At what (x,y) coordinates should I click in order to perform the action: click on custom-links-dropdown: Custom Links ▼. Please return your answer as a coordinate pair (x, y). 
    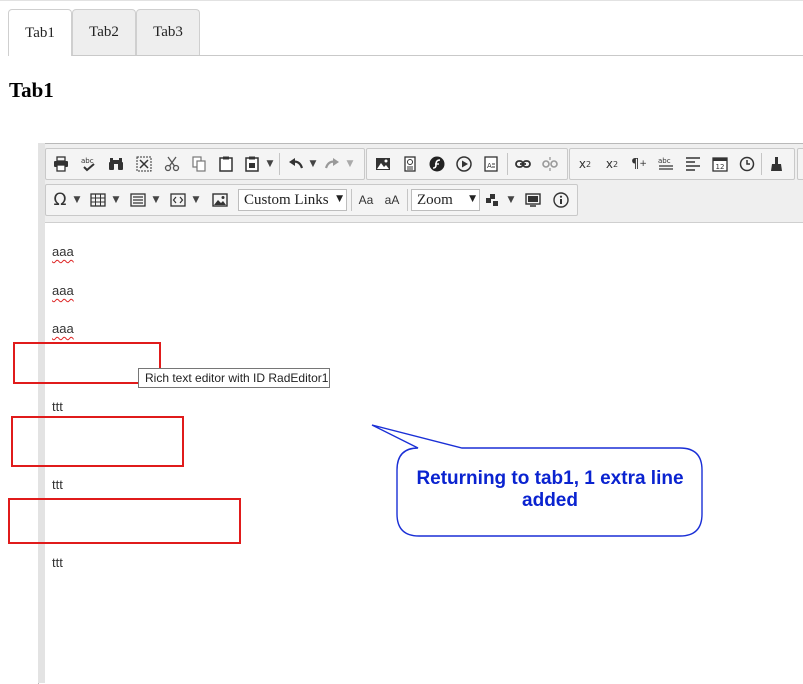
    Looking at the image, I should click on (292, 200).